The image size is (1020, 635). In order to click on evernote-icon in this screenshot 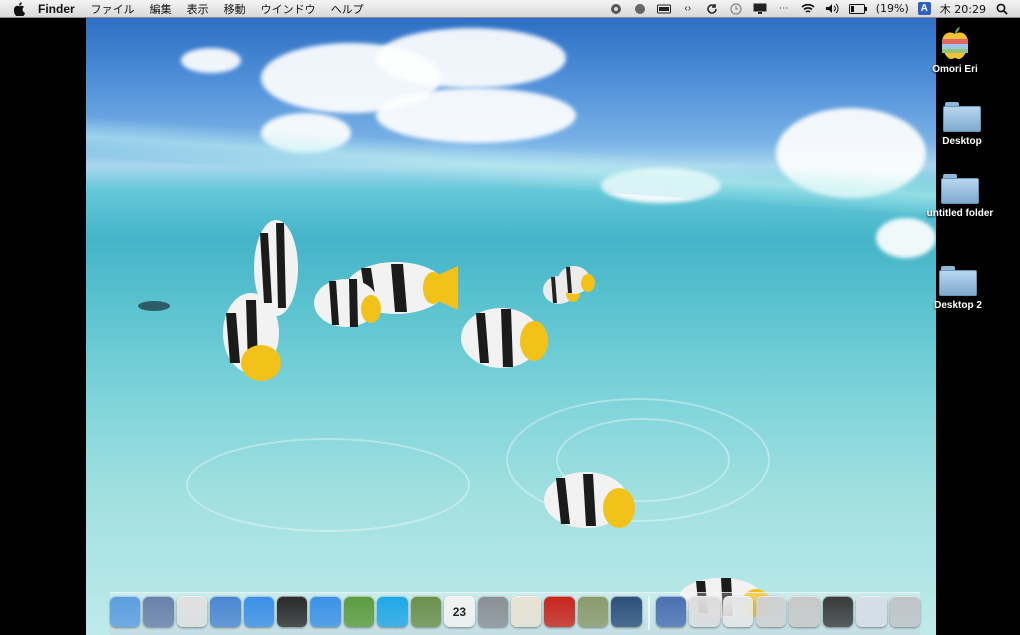, I will do `click(359, 614)`.